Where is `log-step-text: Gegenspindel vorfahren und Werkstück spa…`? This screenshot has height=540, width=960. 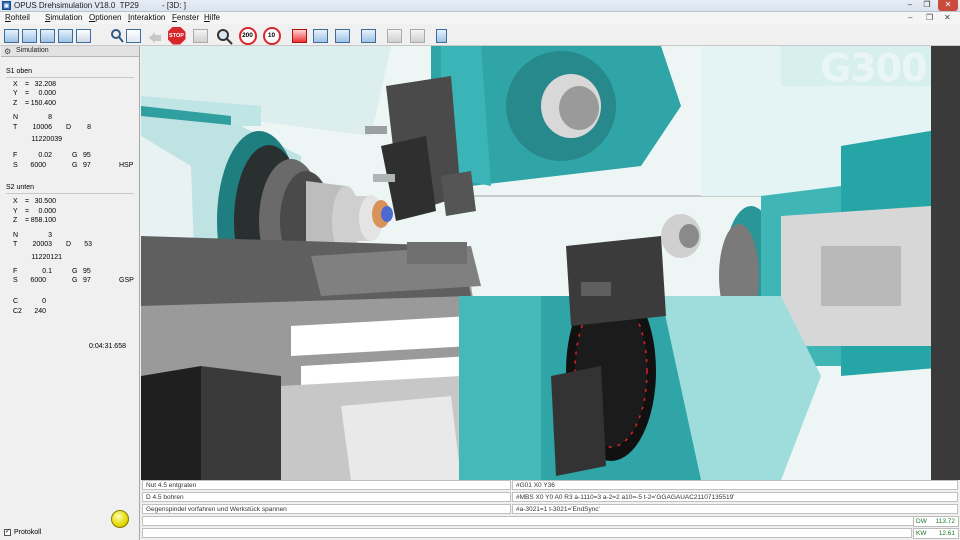
log-step-text: Gegenspindel vorfahren und Werkstück spa… is located at coordinates (326, 509).